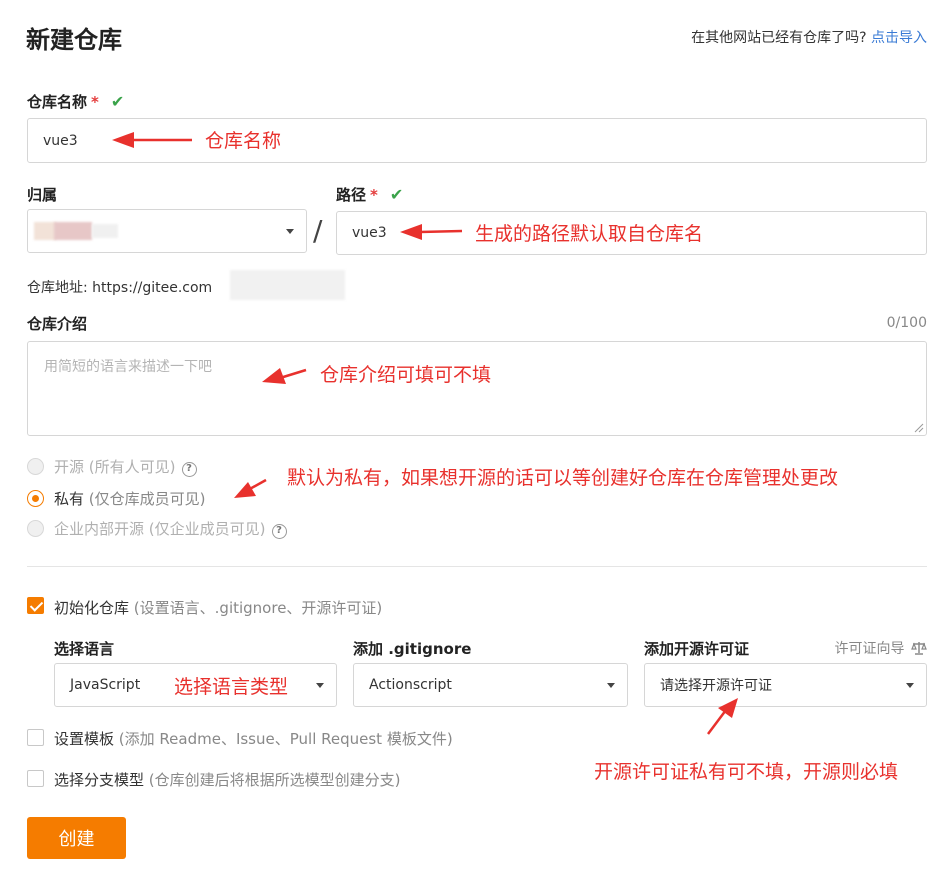  Describe the element at coordinates (284, 376) in the screenshot. I see `arrow-intro` at that location.